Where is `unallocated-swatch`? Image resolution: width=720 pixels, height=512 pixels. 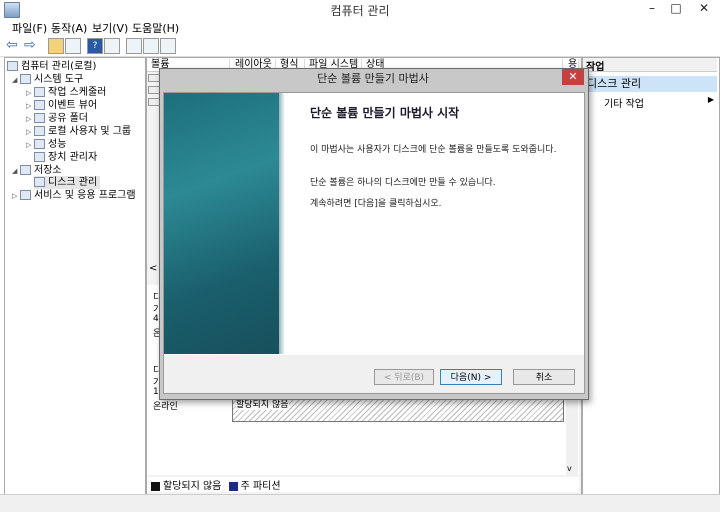 unallocated-swatch is located at coordinates (155, 486).